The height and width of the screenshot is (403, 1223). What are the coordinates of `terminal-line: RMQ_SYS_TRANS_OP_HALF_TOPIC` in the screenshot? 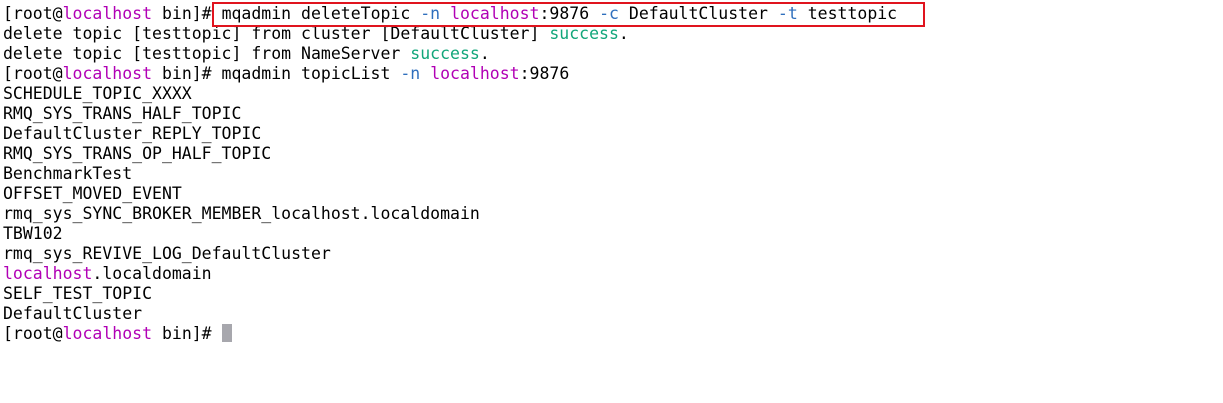 It's located at (450, 154).